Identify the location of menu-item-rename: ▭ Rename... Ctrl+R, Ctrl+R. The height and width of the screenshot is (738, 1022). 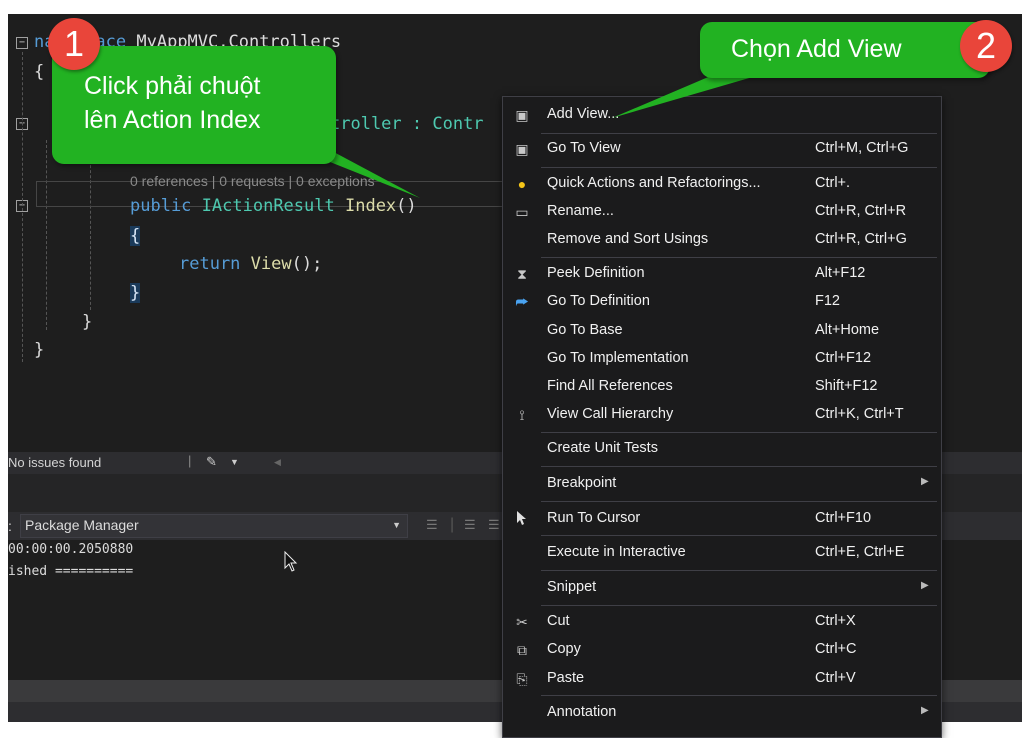
(722, 212).